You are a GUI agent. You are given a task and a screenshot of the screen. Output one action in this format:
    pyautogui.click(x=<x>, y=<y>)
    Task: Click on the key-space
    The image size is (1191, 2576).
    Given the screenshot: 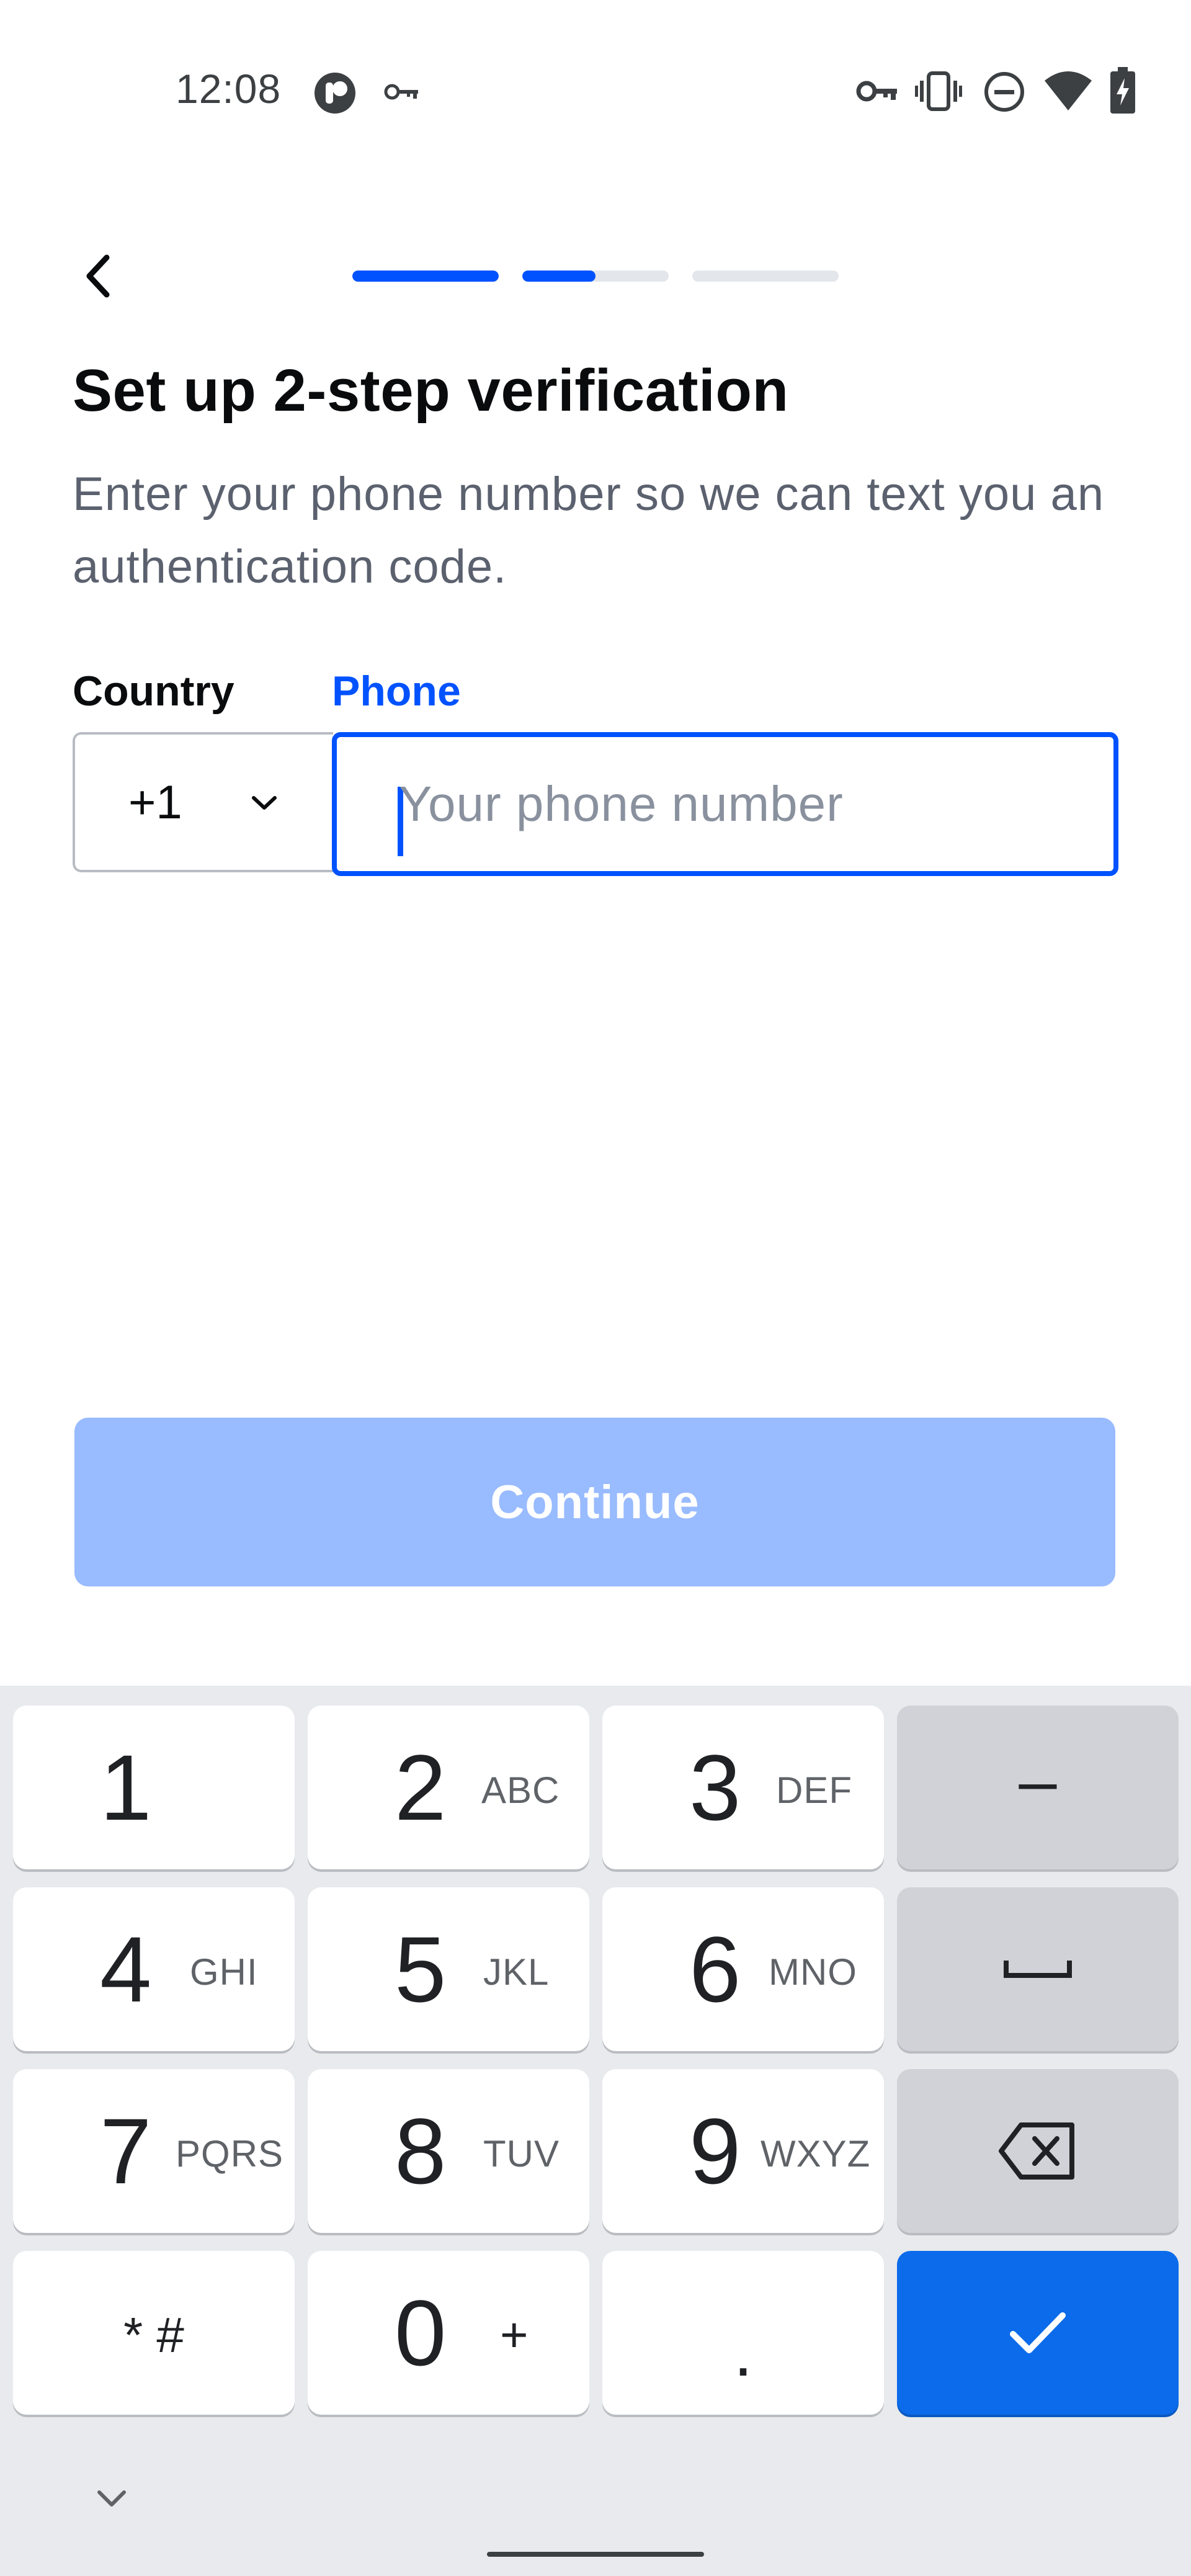 What is the action you would take?
    pyautogui.click(x=1038, y=1969)
    